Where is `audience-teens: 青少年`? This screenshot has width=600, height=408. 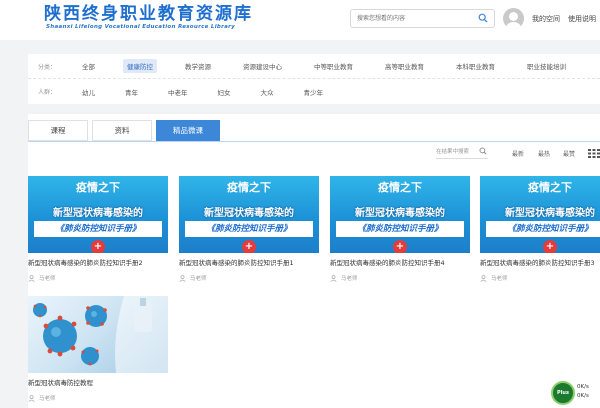
audience-teens: 青少年 is located at coordinates (314, 92).